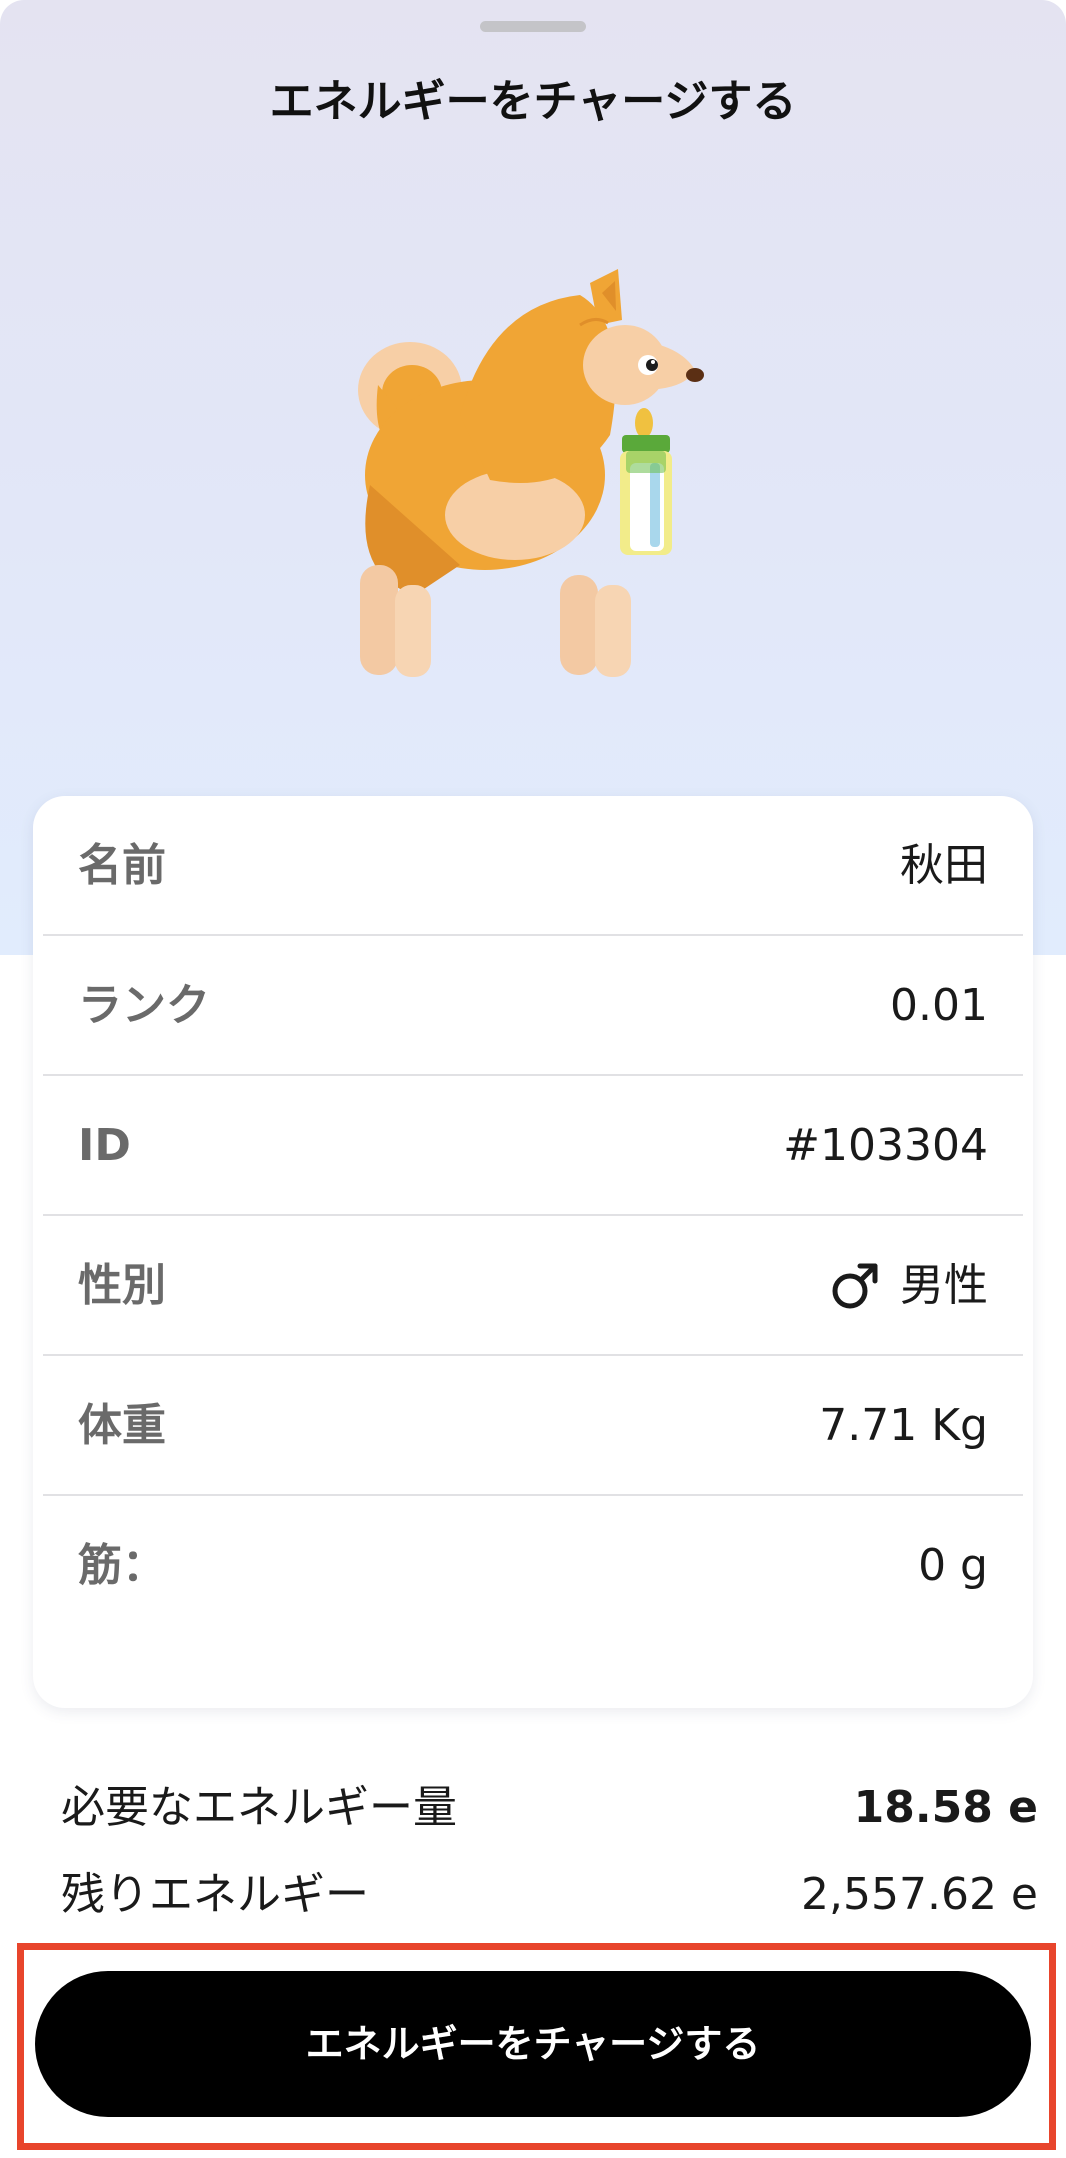 The width and height of the screenshot is (1066, 2158). Describe the element at coordinates (944, 1285) in the screenshot. I see `gender-value: 男性` at that location.